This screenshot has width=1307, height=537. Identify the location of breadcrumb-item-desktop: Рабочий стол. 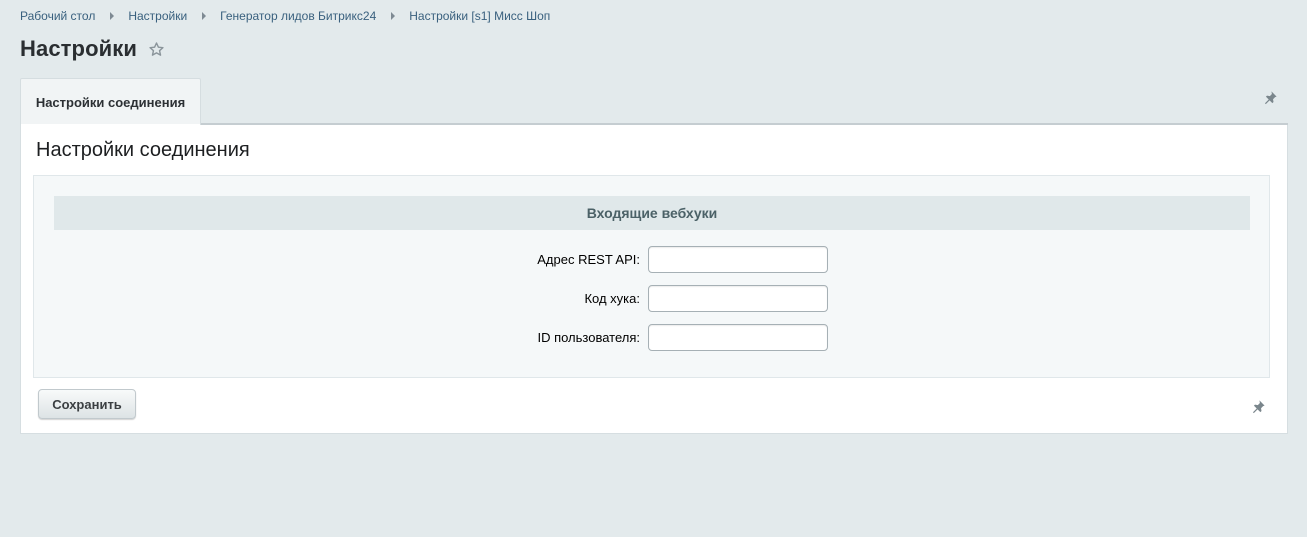
(57, 16).